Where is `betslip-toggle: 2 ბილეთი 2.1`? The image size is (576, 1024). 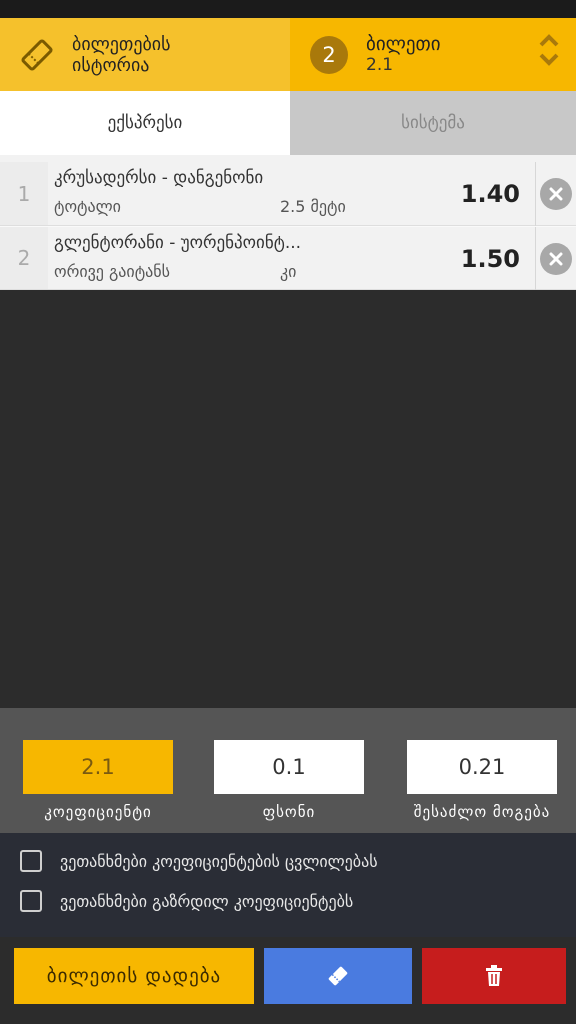 betslip-toggle: 2 ბილეთი 2.1 is located at coordinates (433, 54).